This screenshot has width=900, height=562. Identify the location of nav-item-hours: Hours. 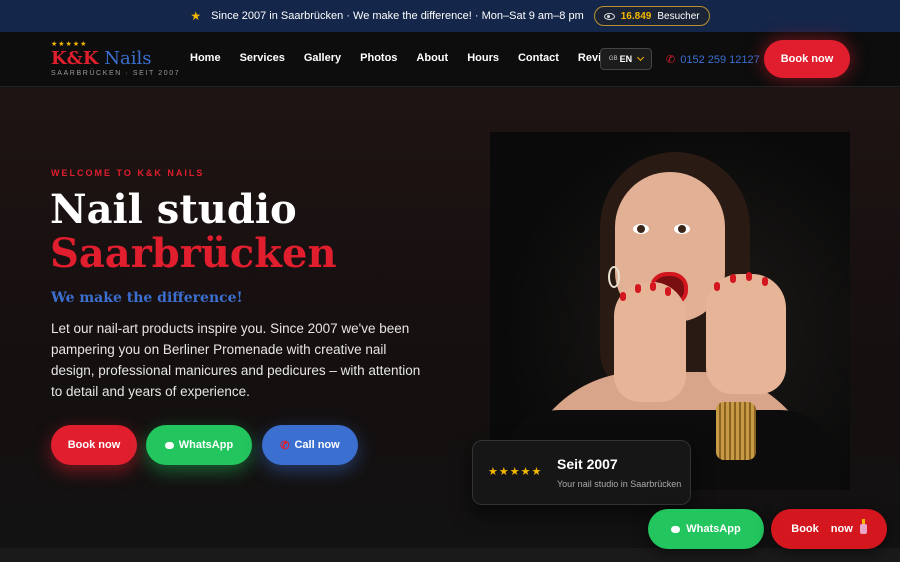
(483, 58).